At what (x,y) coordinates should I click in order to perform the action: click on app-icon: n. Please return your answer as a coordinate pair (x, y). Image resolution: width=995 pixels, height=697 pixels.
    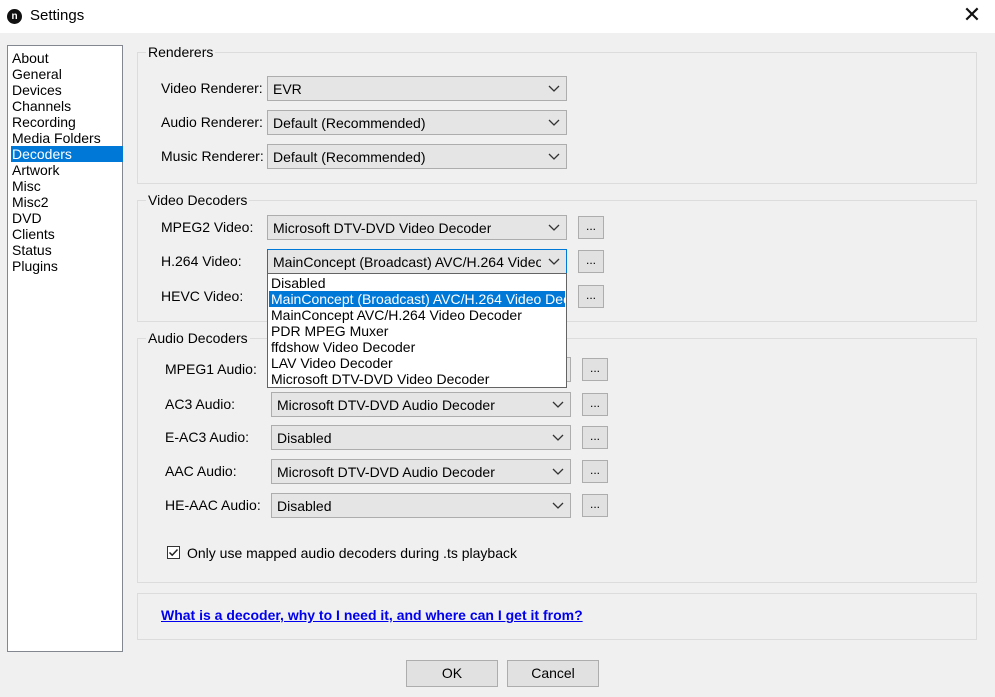
    Looking at the image, I should click on (14, 16).